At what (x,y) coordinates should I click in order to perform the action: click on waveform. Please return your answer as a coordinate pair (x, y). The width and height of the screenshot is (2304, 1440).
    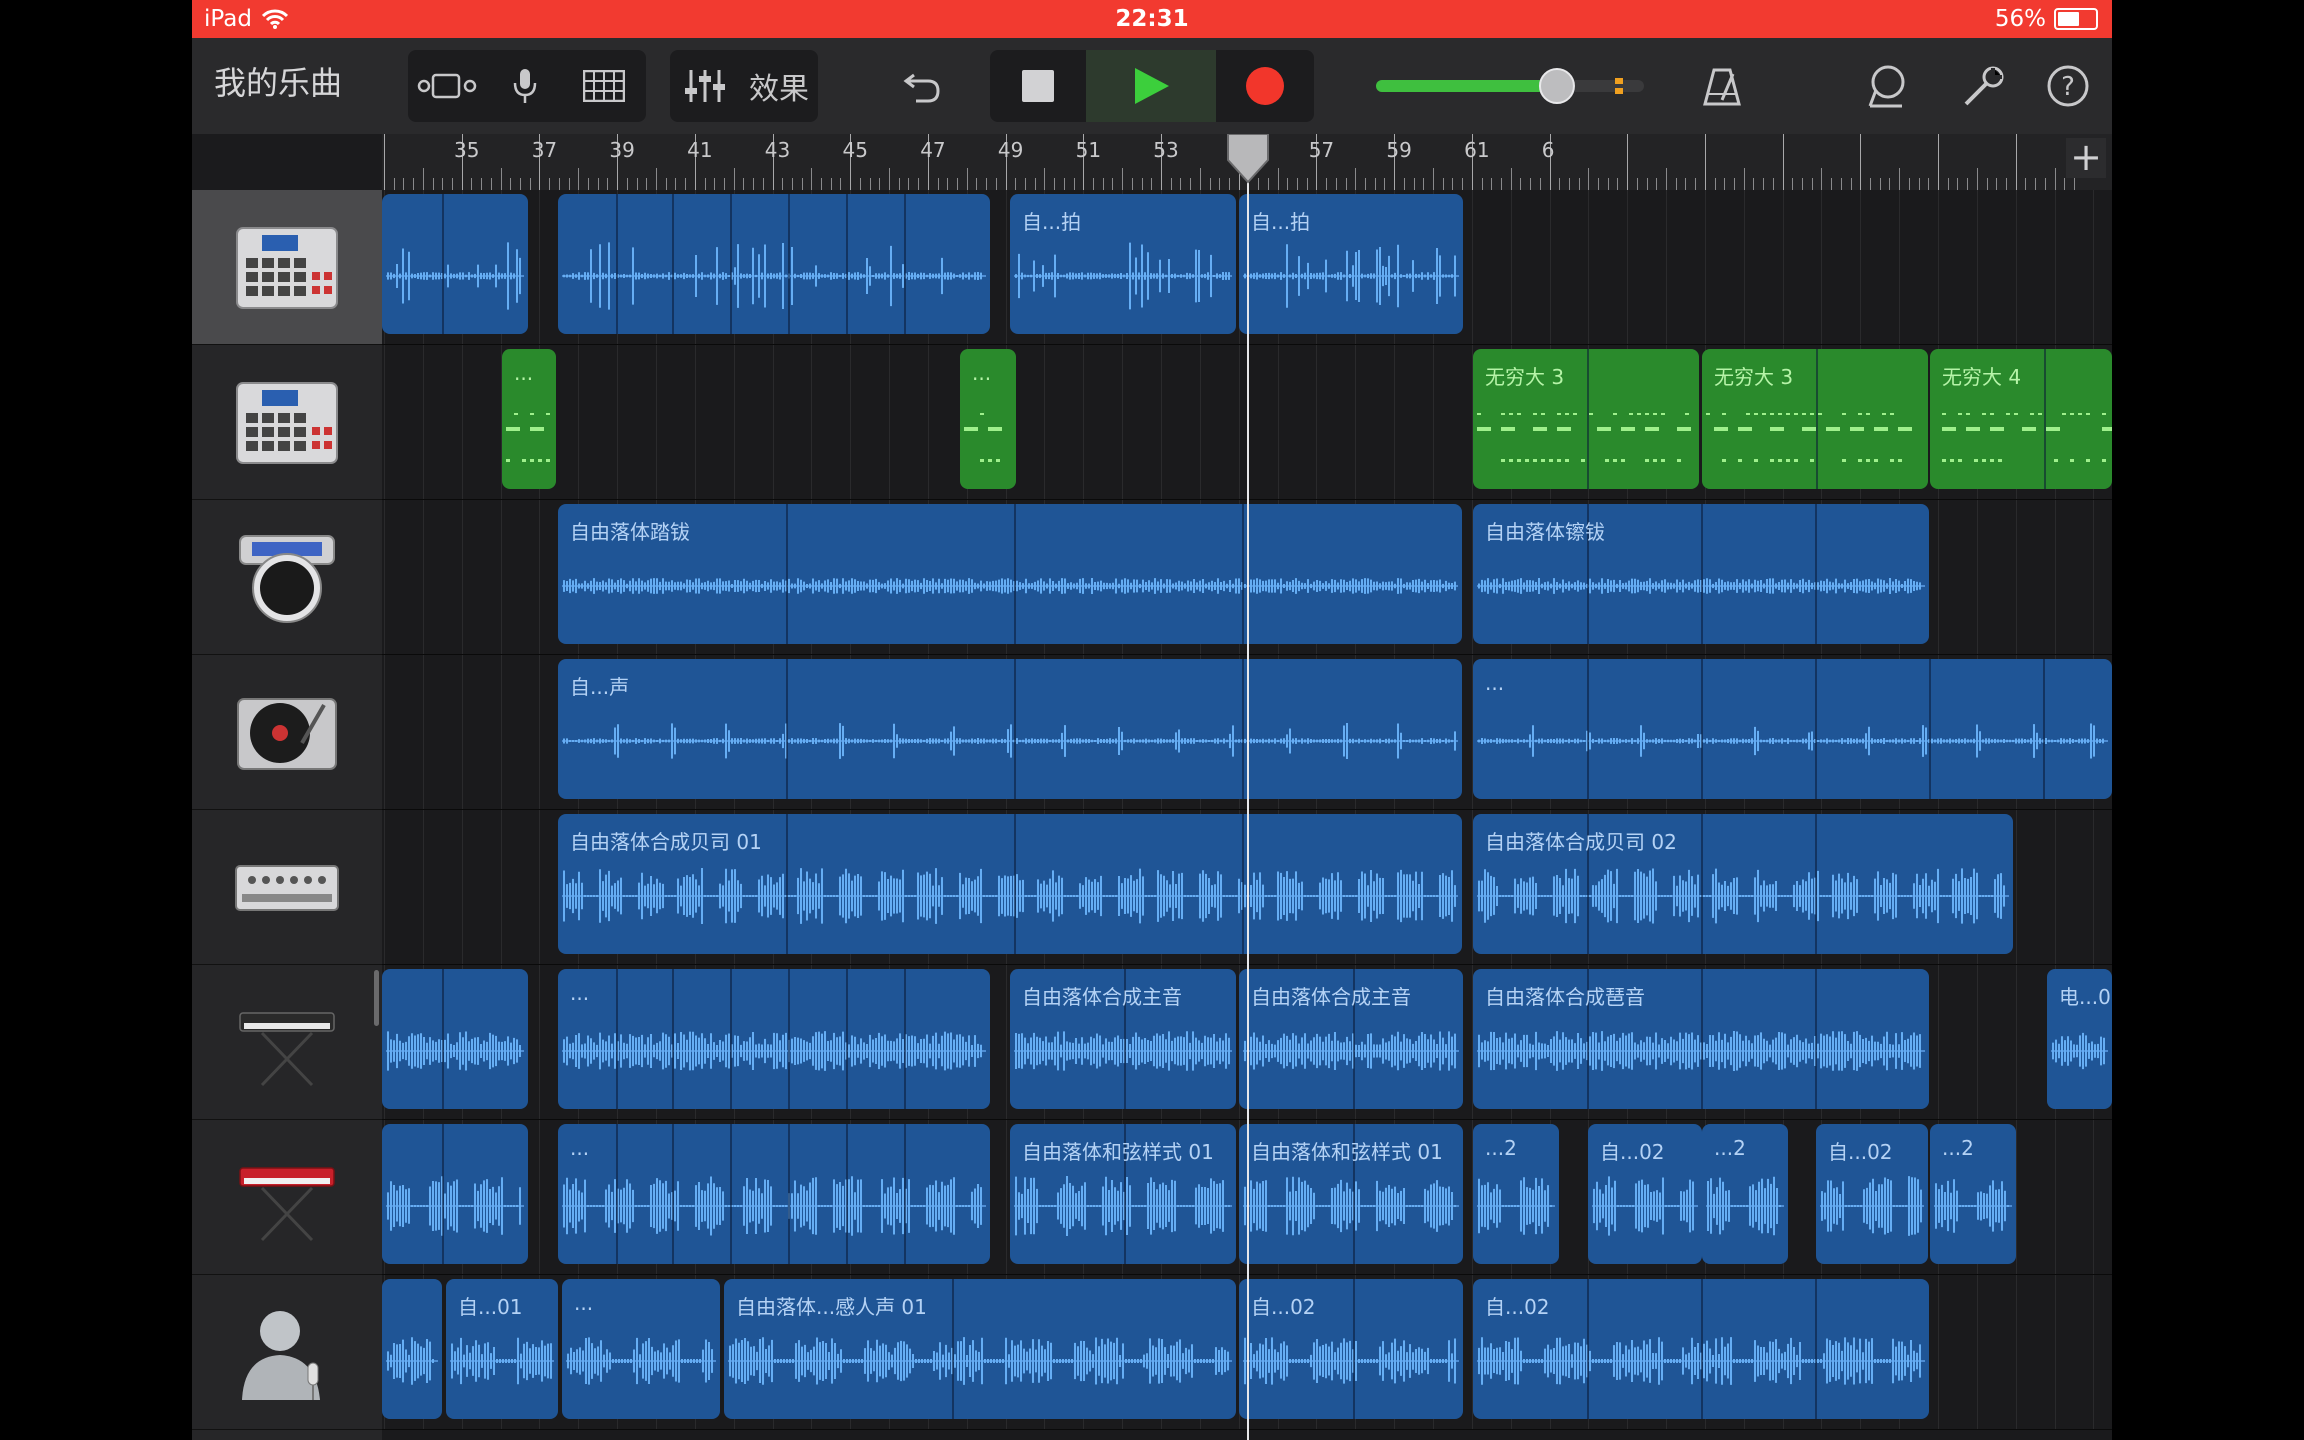
    Looking at the image, I should click on (1792, 741).